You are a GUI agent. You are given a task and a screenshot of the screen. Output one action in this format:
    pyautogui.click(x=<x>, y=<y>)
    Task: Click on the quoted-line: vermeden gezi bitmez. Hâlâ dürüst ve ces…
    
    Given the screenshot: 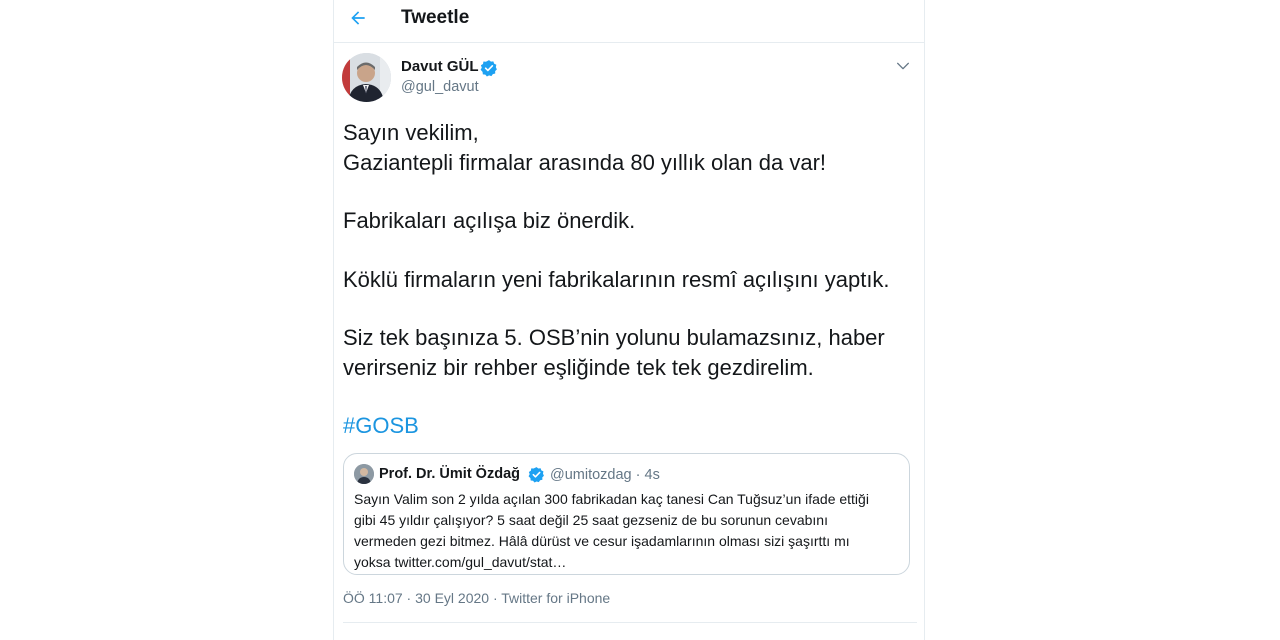 What is the action you would take?
    pyautogui.click(x=602, y=541)
    